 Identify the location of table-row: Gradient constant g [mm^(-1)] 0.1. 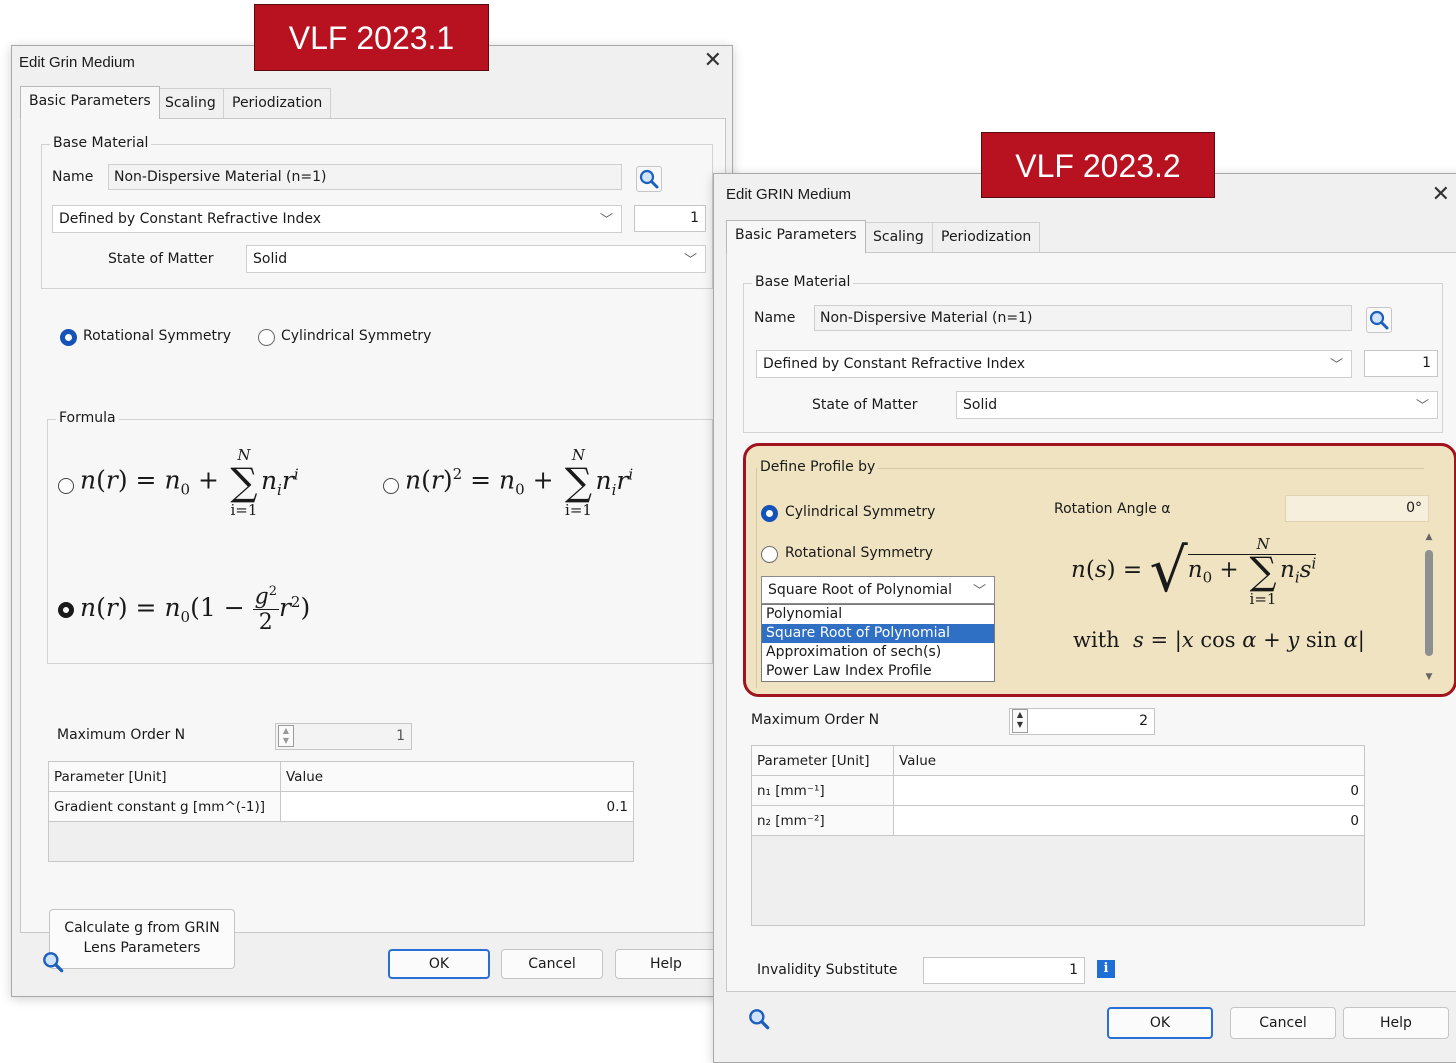
(341, 806).